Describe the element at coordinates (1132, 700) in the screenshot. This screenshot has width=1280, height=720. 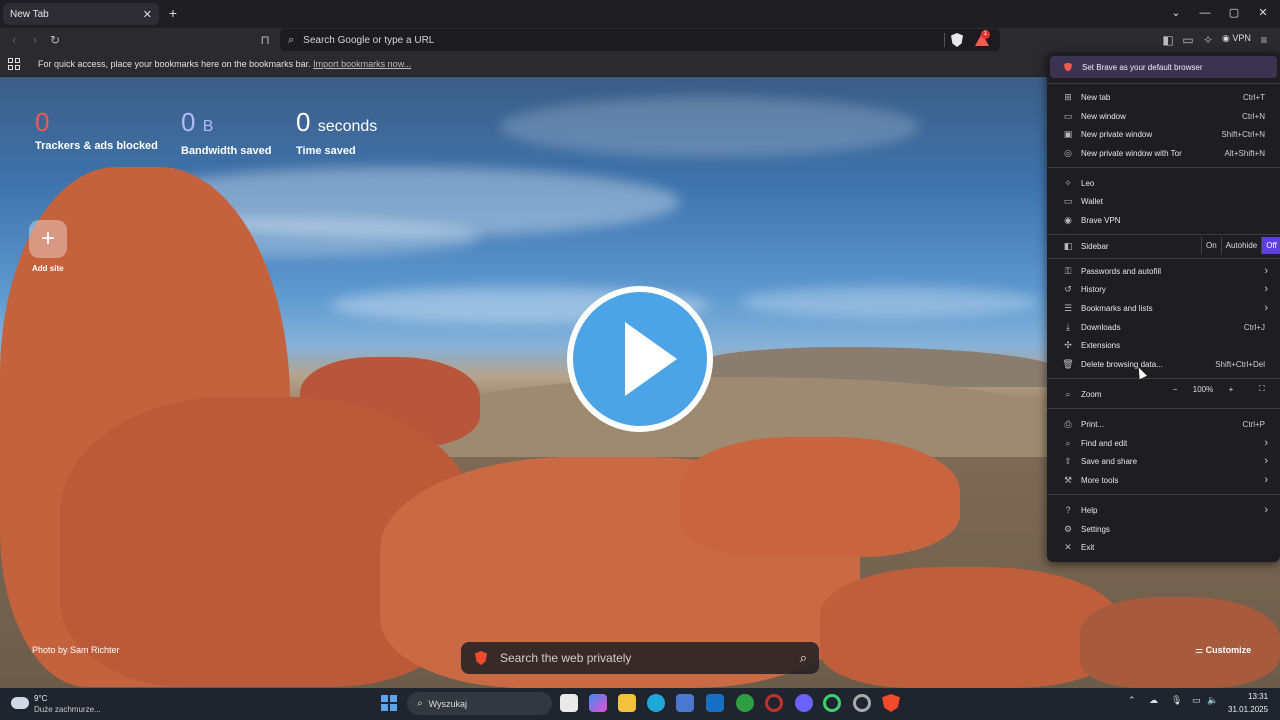
I see `tray-overflow-icon: ⌃` at that location.